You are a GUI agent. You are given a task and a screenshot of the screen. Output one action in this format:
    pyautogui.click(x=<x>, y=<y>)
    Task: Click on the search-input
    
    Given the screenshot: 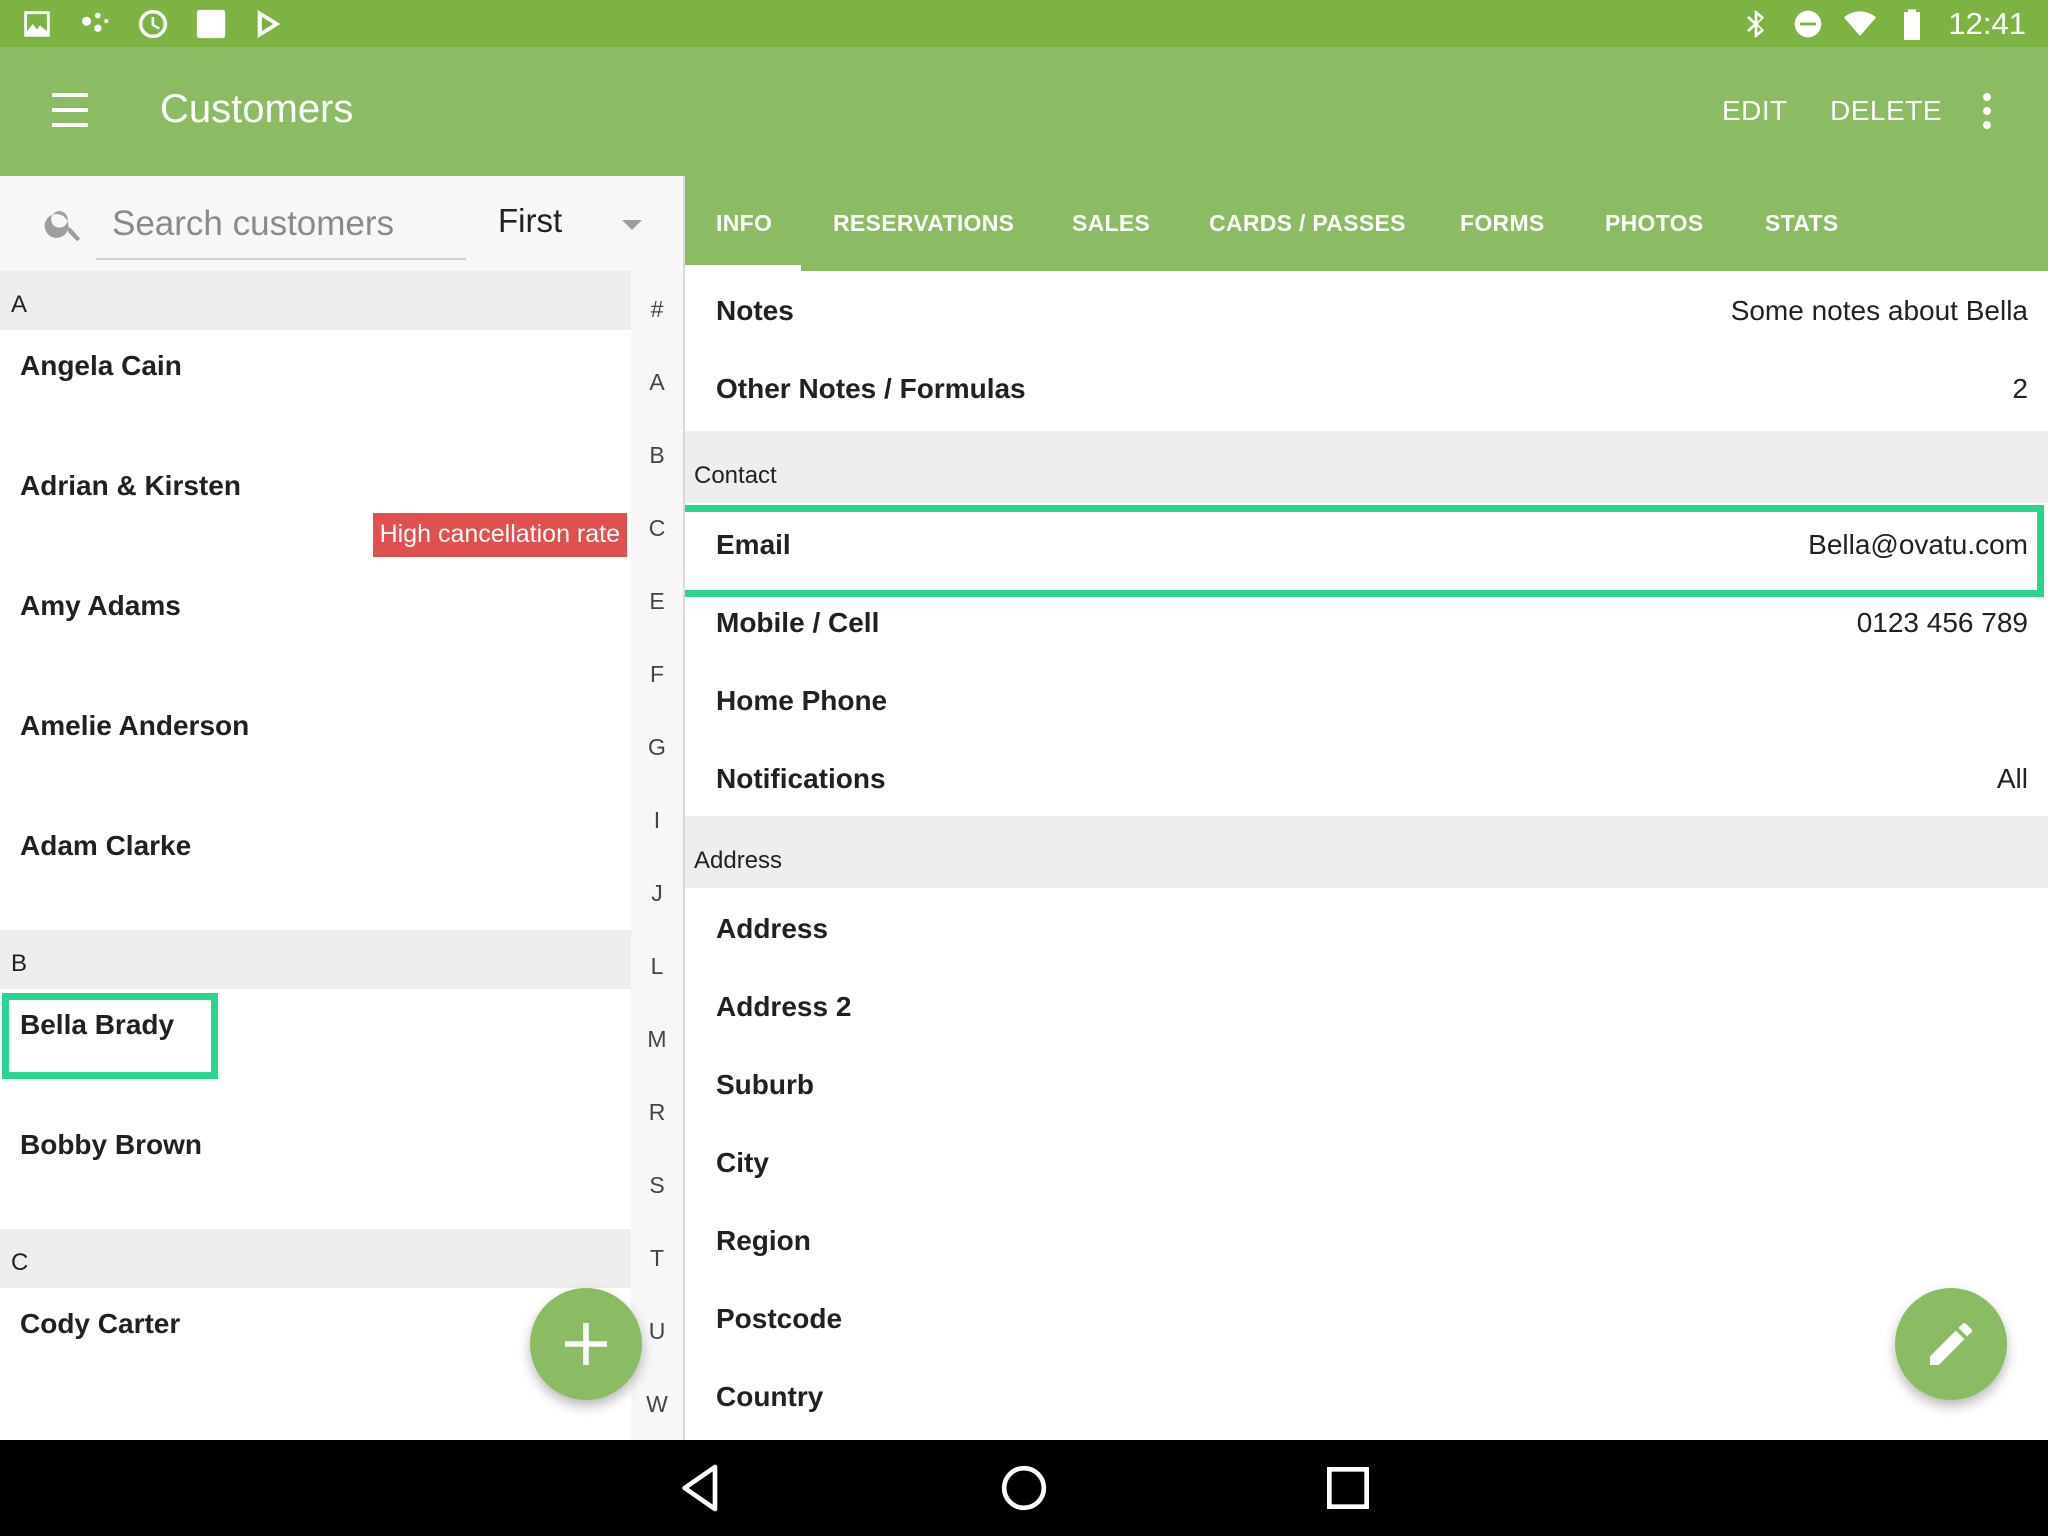 What is the action you would take?
    pyautogui.click(x=281, y=225)
    